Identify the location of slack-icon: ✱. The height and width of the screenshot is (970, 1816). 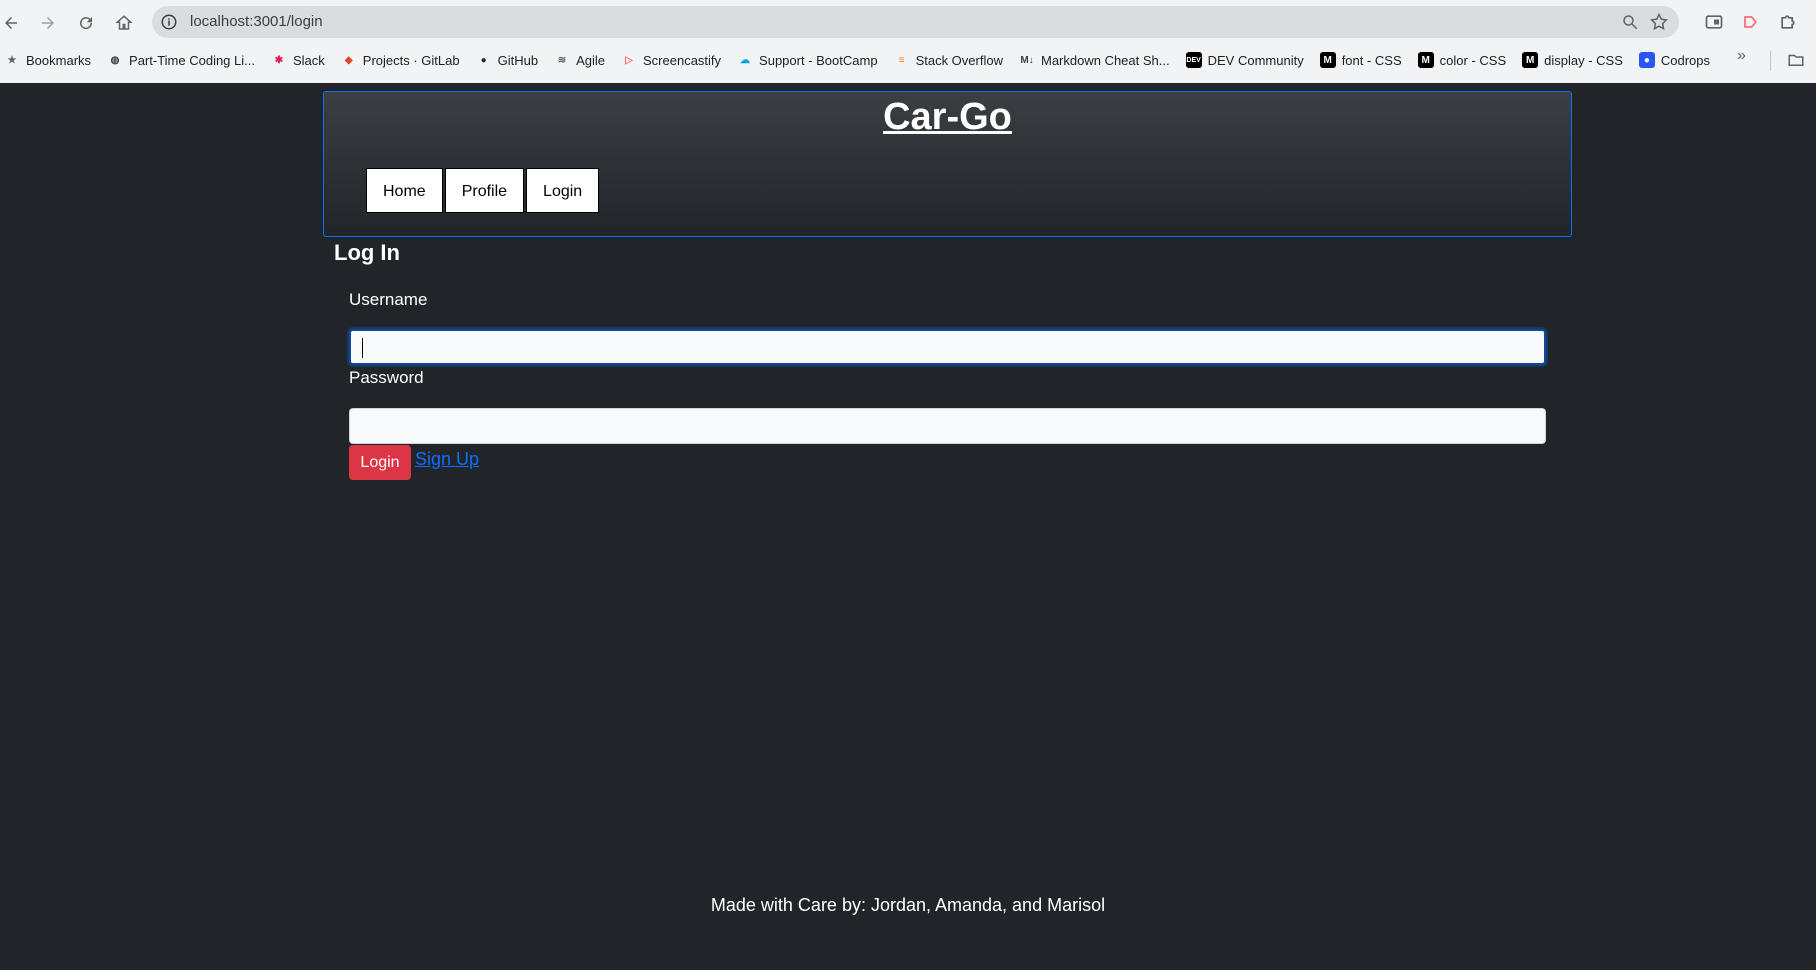
(279, 60).